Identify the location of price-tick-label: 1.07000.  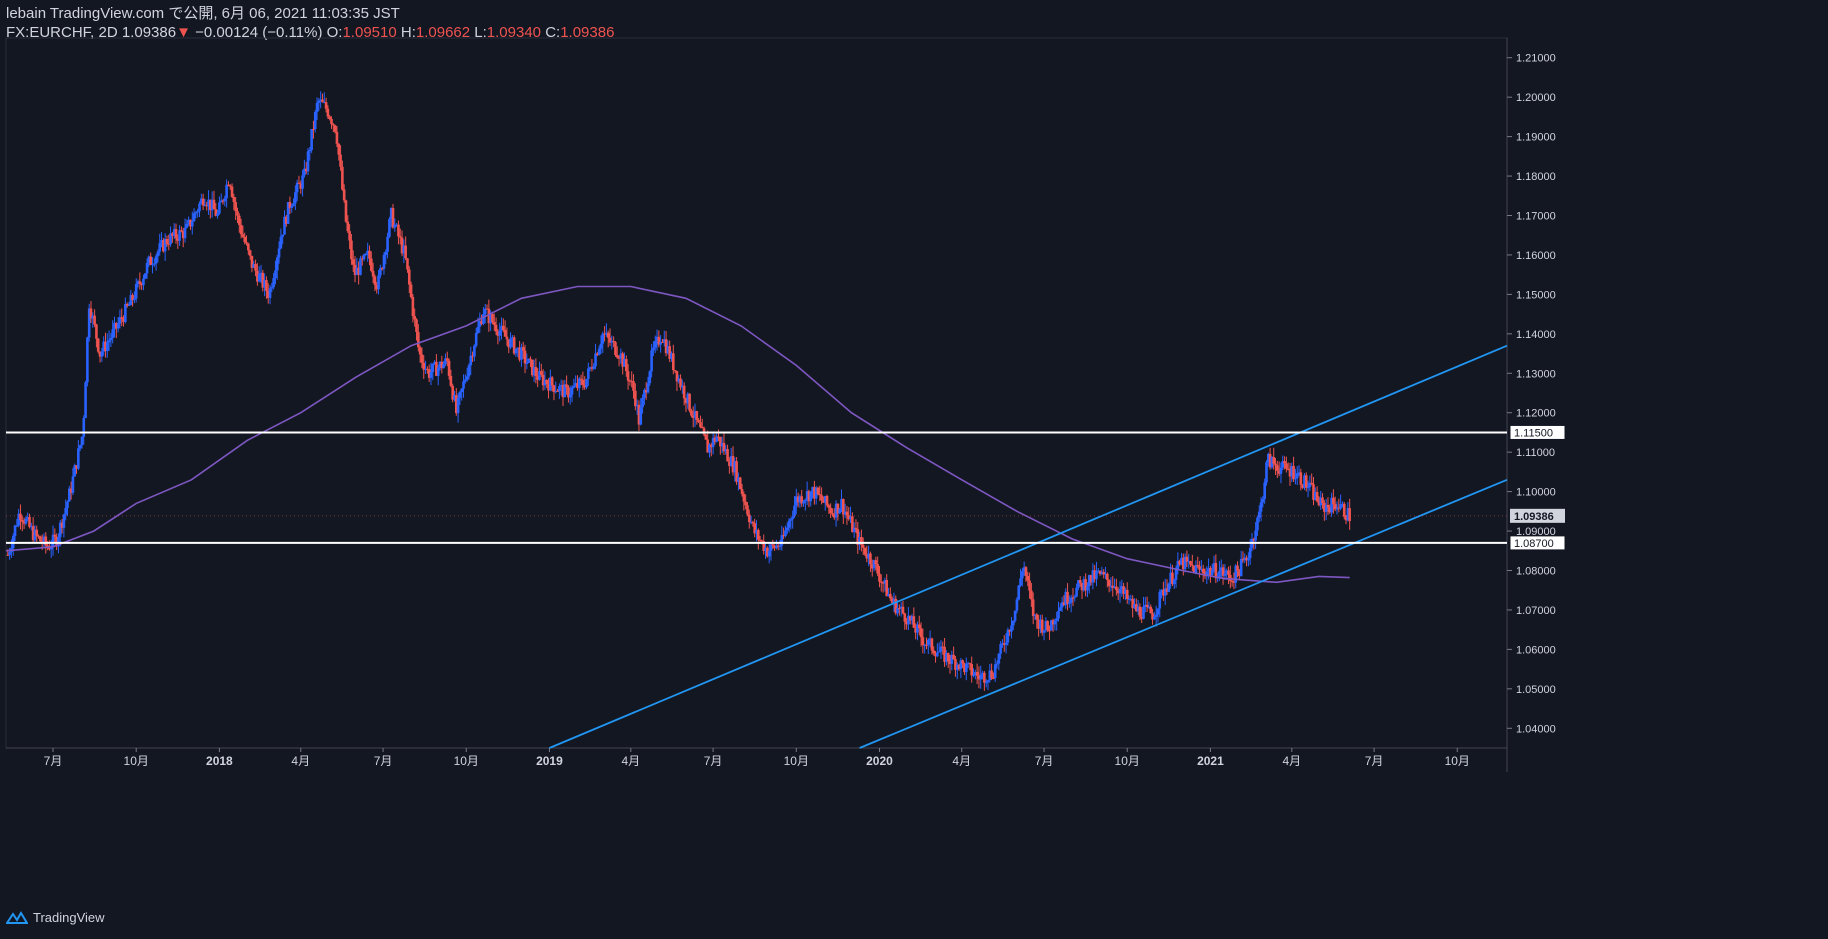
(1536, 611).